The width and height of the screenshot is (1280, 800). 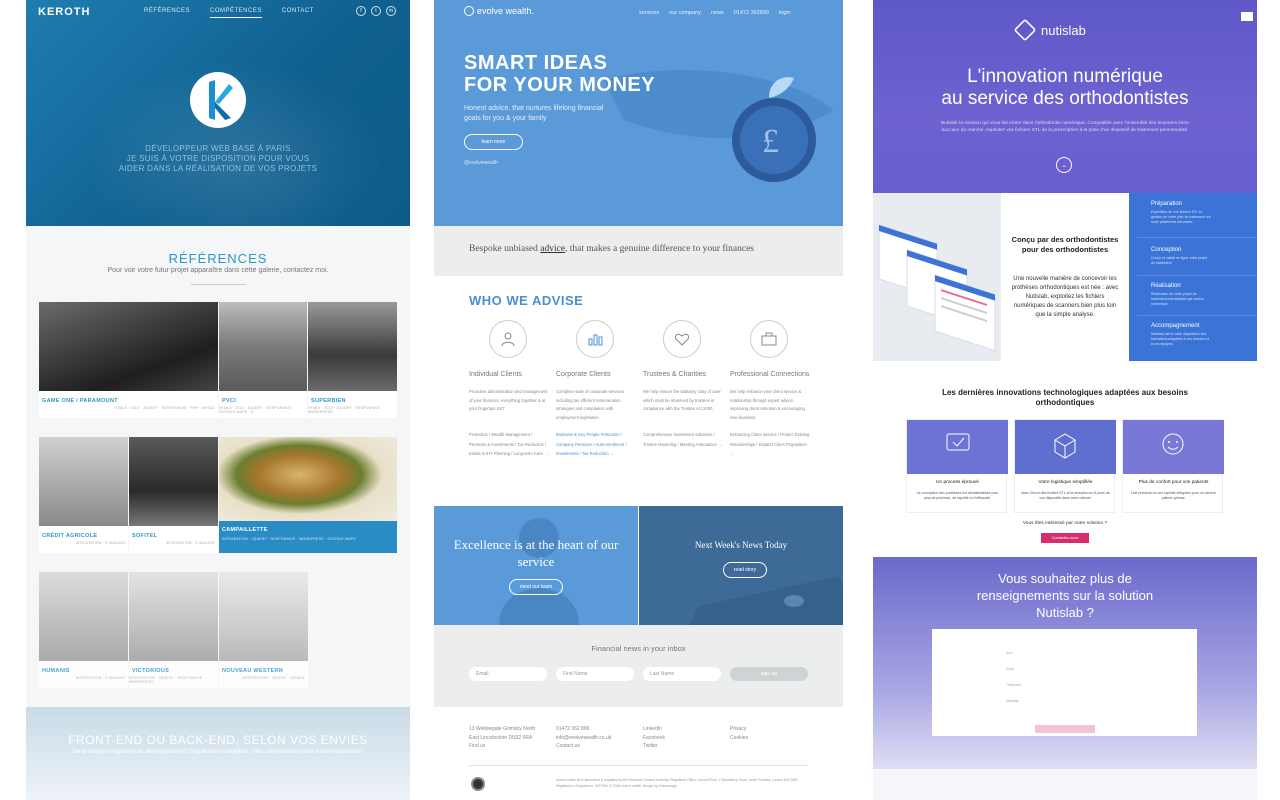 What do you see at coordinates (1167, 204) in the screenshot?
I see `step-title: Préparation` at bounding box center [1167, 204].